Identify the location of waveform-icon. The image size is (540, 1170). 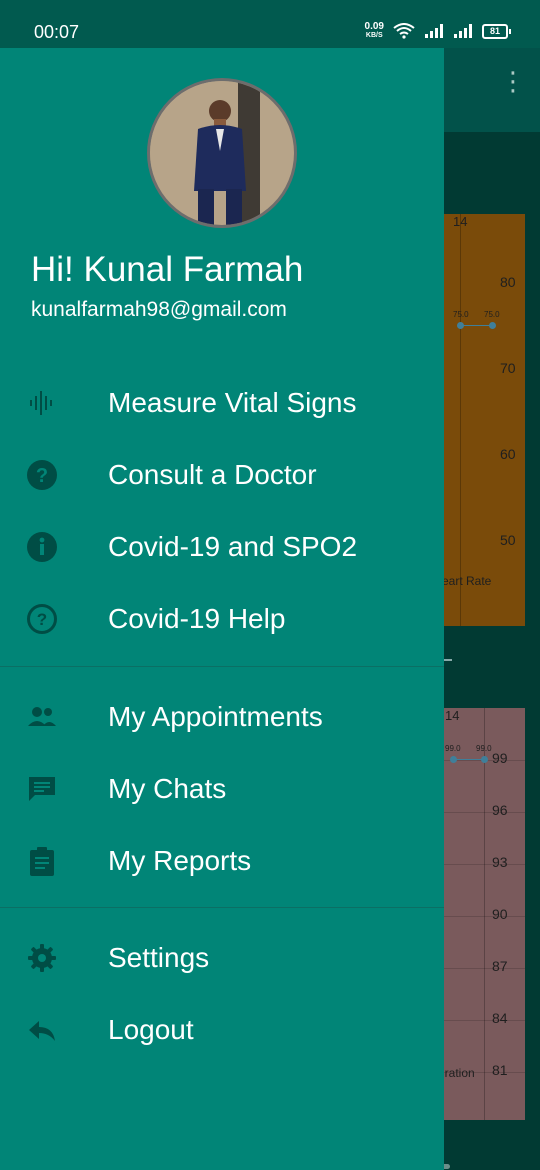
(42, 403).